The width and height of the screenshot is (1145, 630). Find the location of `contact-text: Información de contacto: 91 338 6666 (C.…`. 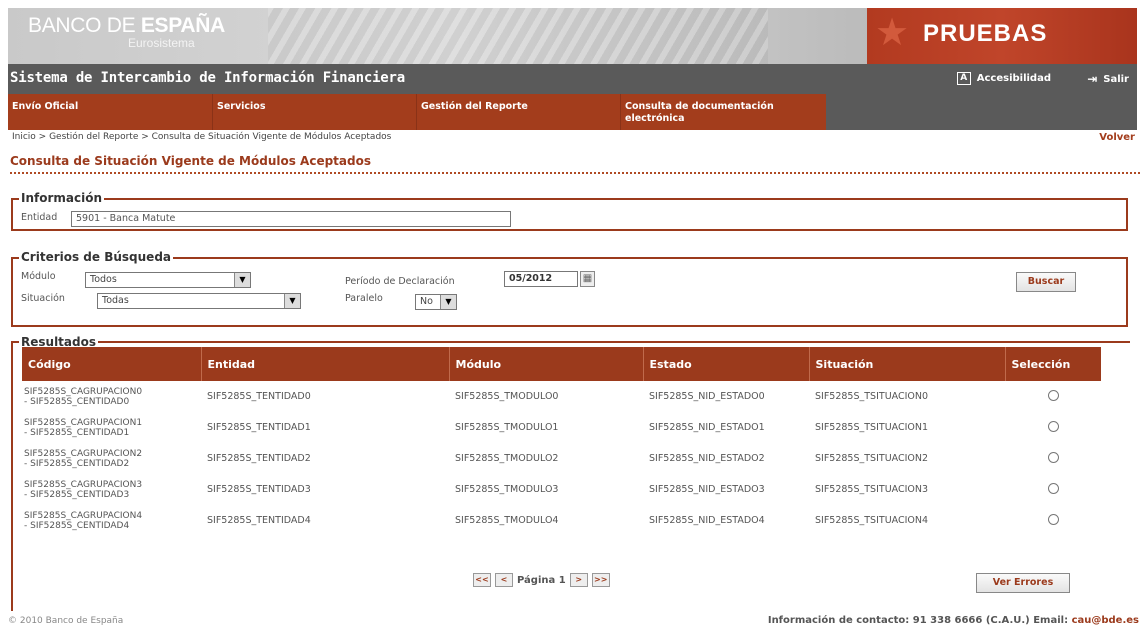

contact-text: Información de contacto: 91 338 6666 (C.… is located at coordinates (919, 620).